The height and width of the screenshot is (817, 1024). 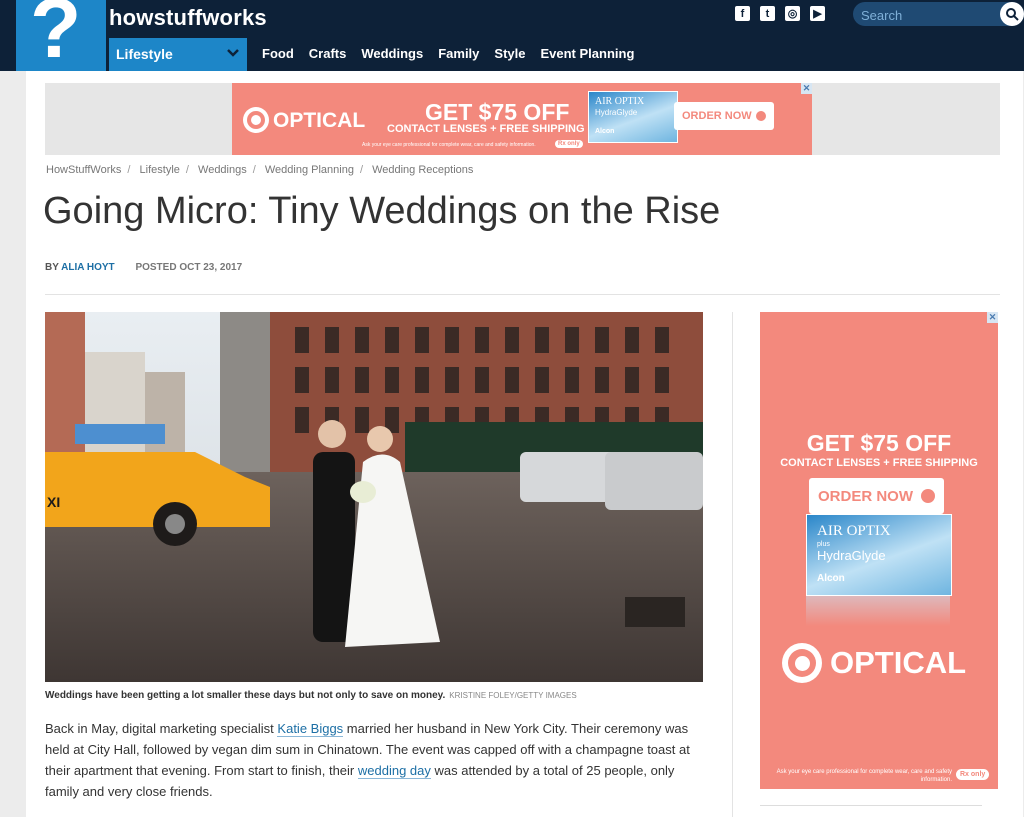 I want to click on ad-order-button: ORDER NOW, so click(x=724, y=116).